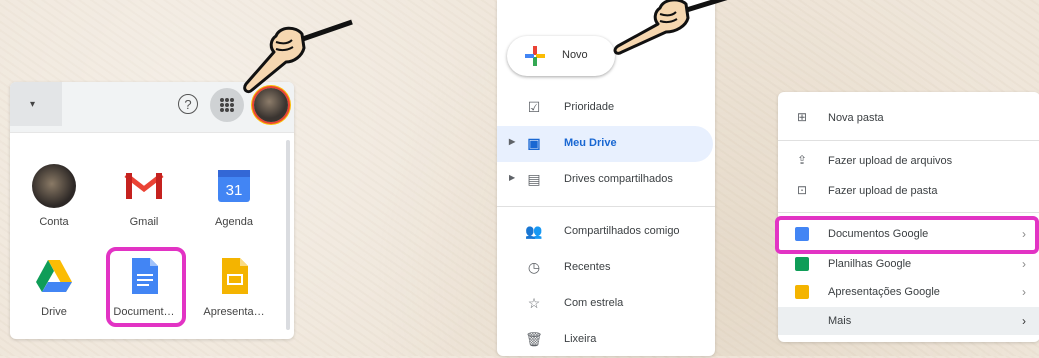 This screenshot has height=358, width=1039. Describe the element at coordinates (534, 267) in the screenshot. I see `clock-icon: ◷` at that location.